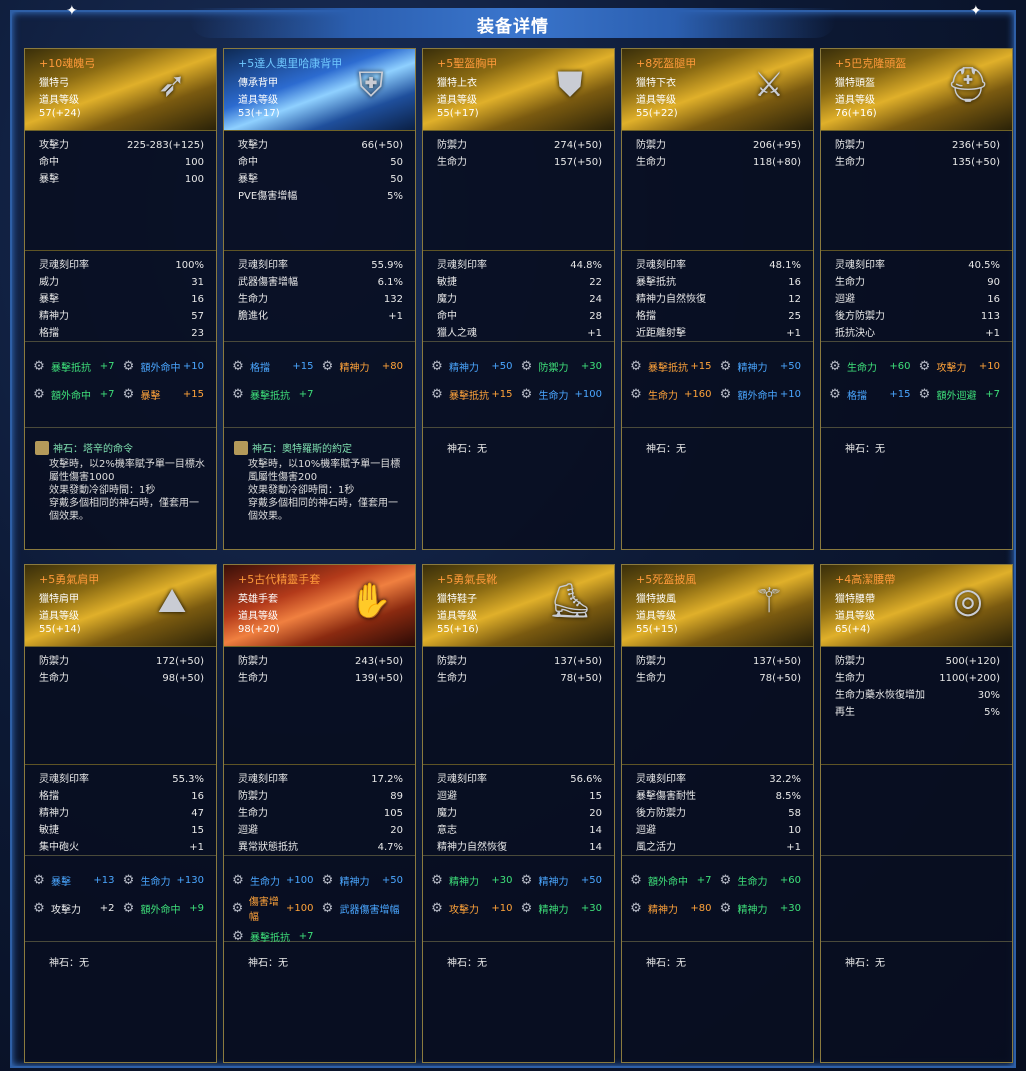 Image resolution: width=1026 pixels, height=1071 pixels. What do you see at coordinates (962, 394) in the screenshot?
I see `gem-slot: ⚙ 額外迴避 +7` at bounding box center [962, 394].